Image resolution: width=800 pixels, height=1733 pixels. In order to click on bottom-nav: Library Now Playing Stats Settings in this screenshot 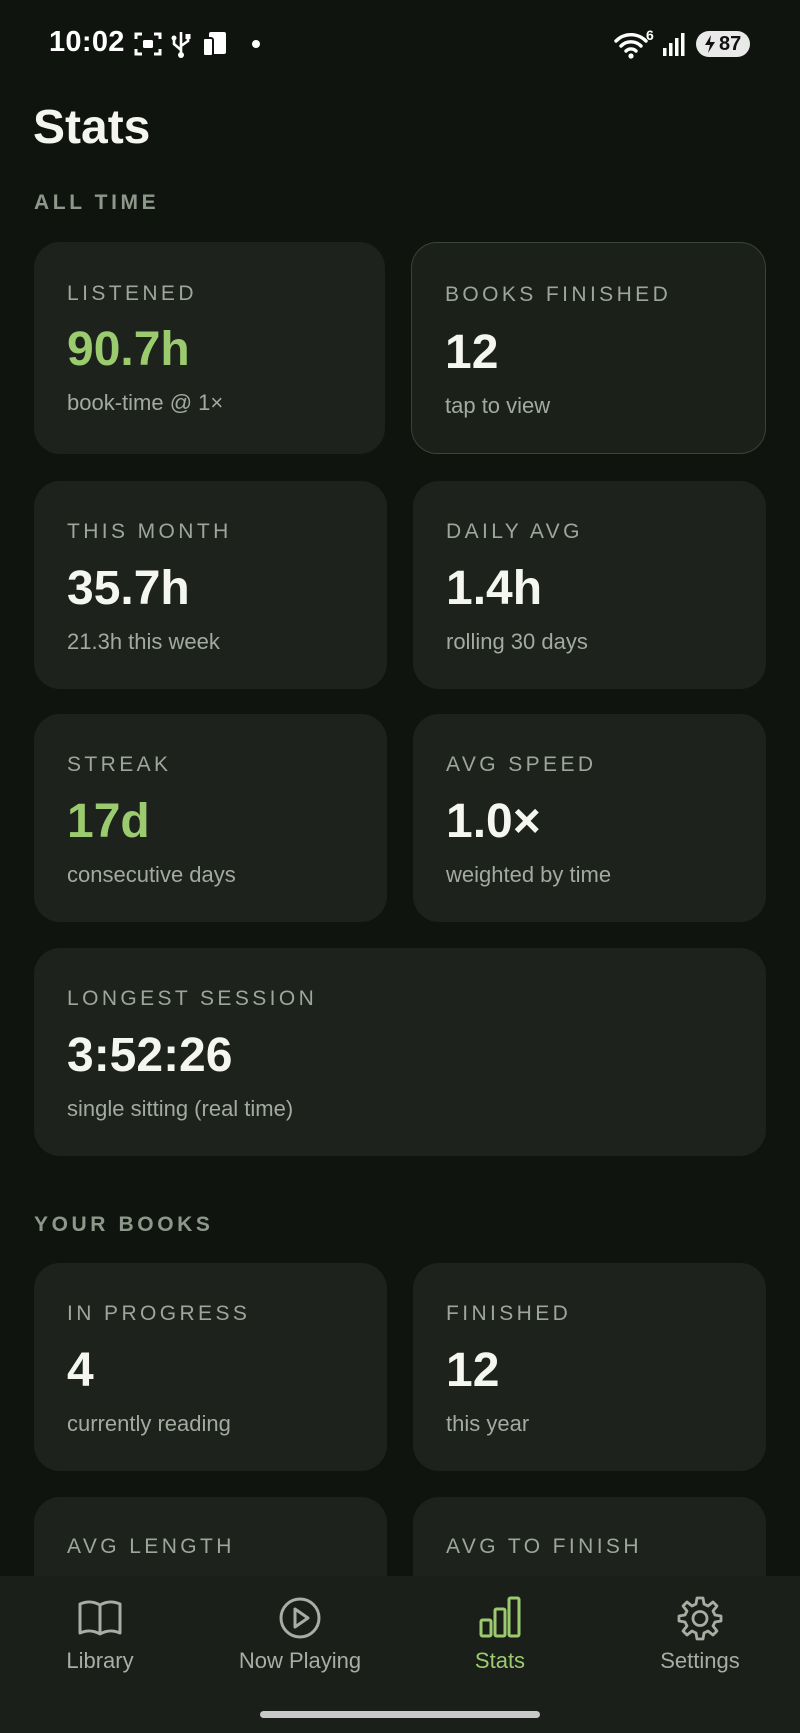, I will do `click(400, 1654)`.